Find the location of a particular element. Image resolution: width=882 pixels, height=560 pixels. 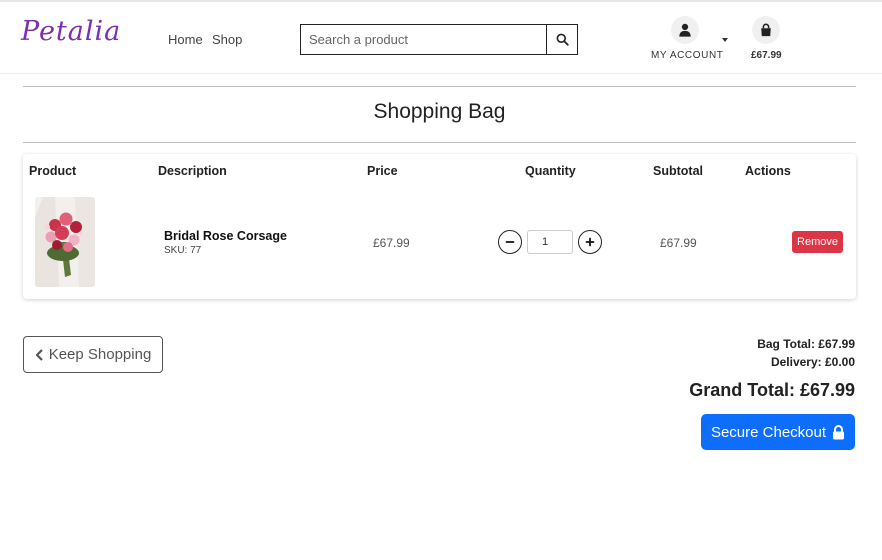

secure-checkout-button: Secure Checkout is located at coordinates (778, 432).